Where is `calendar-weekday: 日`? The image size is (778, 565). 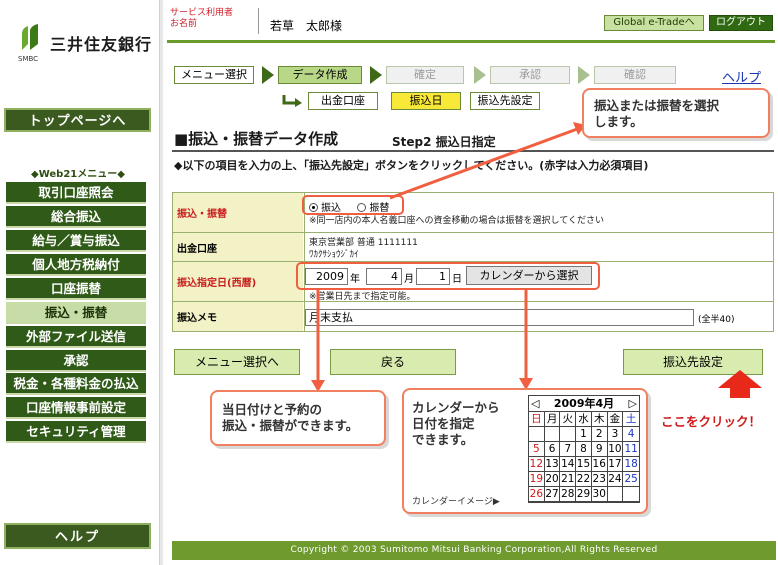
calendar-weekday: 日 is located at coordinates (537, 419).